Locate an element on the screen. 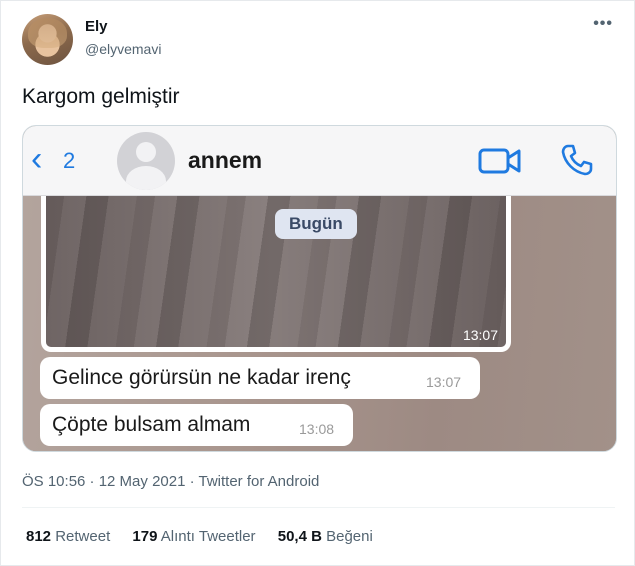 This screenshot has height=566, width=635. divider is located at coordinates (318, 507).